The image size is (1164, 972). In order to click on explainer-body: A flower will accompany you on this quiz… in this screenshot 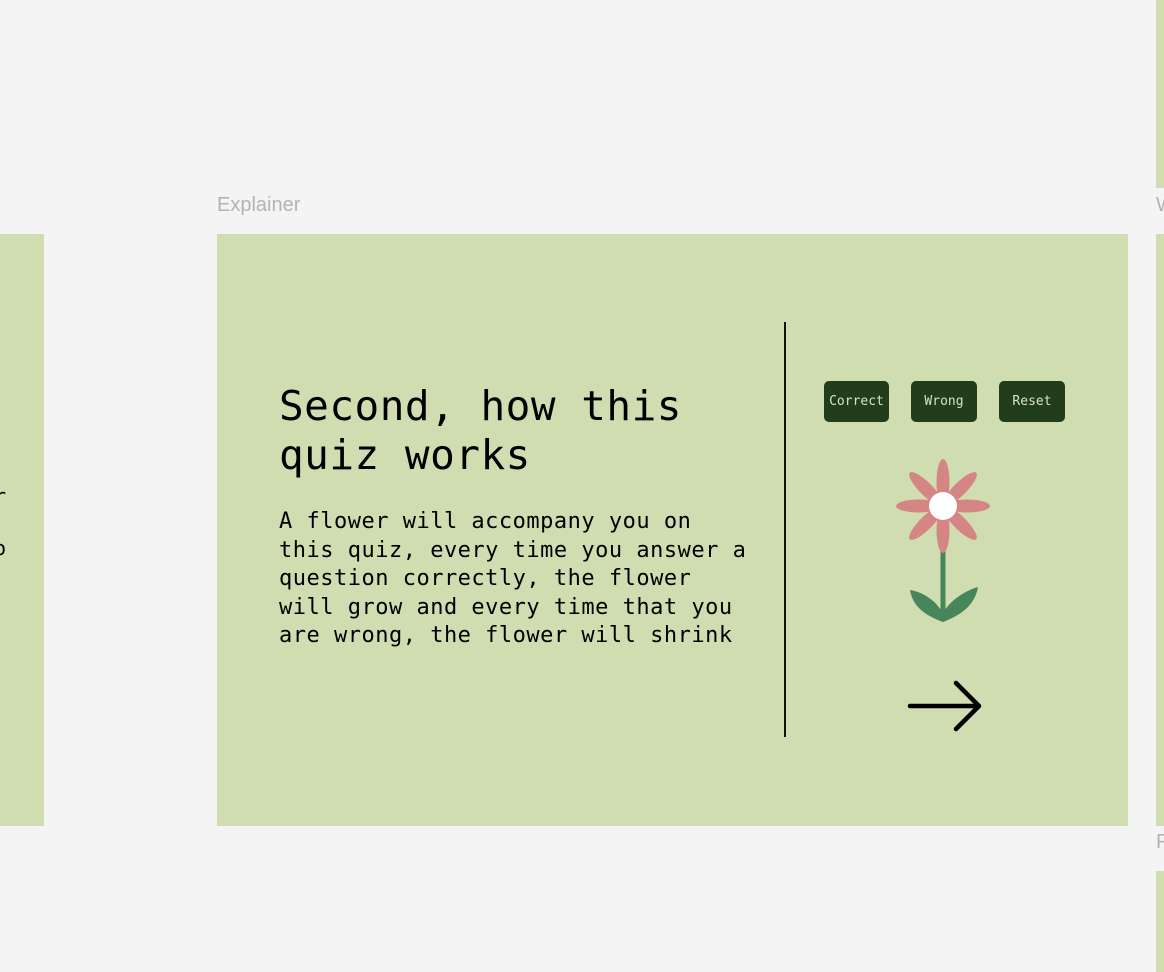, I will do `click(513, 578)`.